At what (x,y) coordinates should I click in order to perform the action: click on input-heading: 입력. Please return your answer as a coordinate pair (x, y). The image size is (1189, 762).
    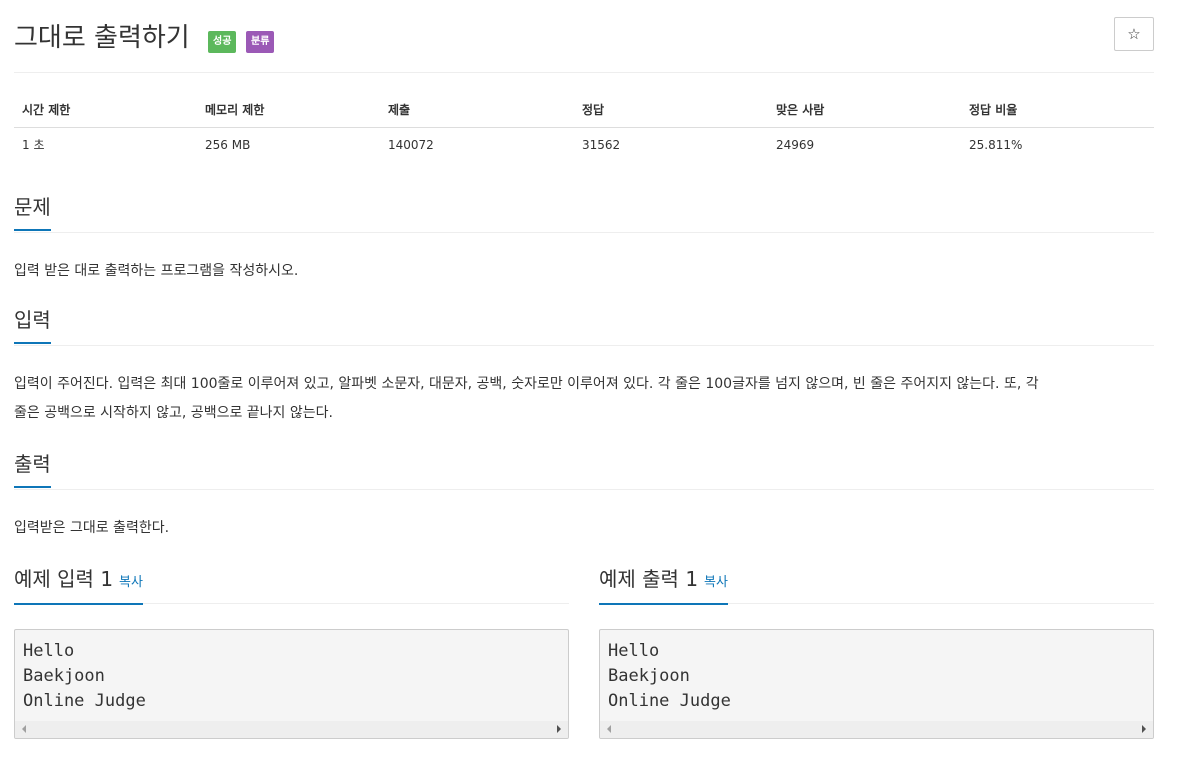
    Looking at the image, I should click on (32, 325).